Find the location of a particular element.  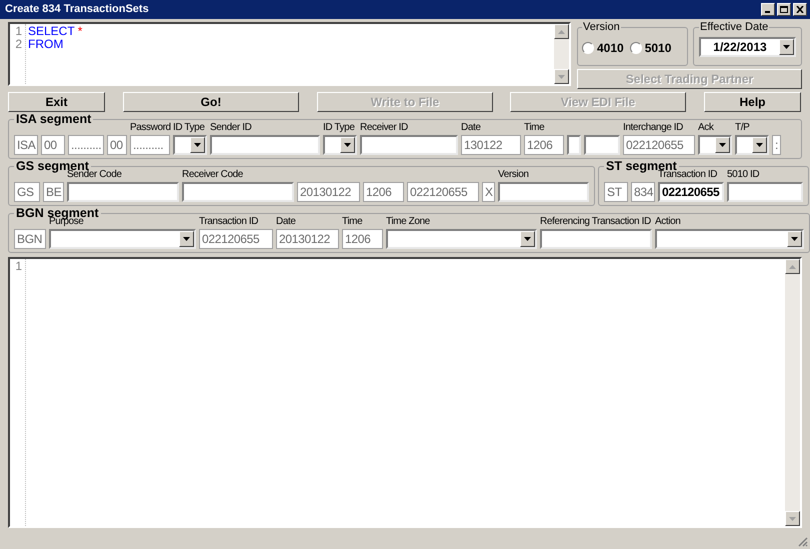

field-label: Action is located at coordinates (667, 221).